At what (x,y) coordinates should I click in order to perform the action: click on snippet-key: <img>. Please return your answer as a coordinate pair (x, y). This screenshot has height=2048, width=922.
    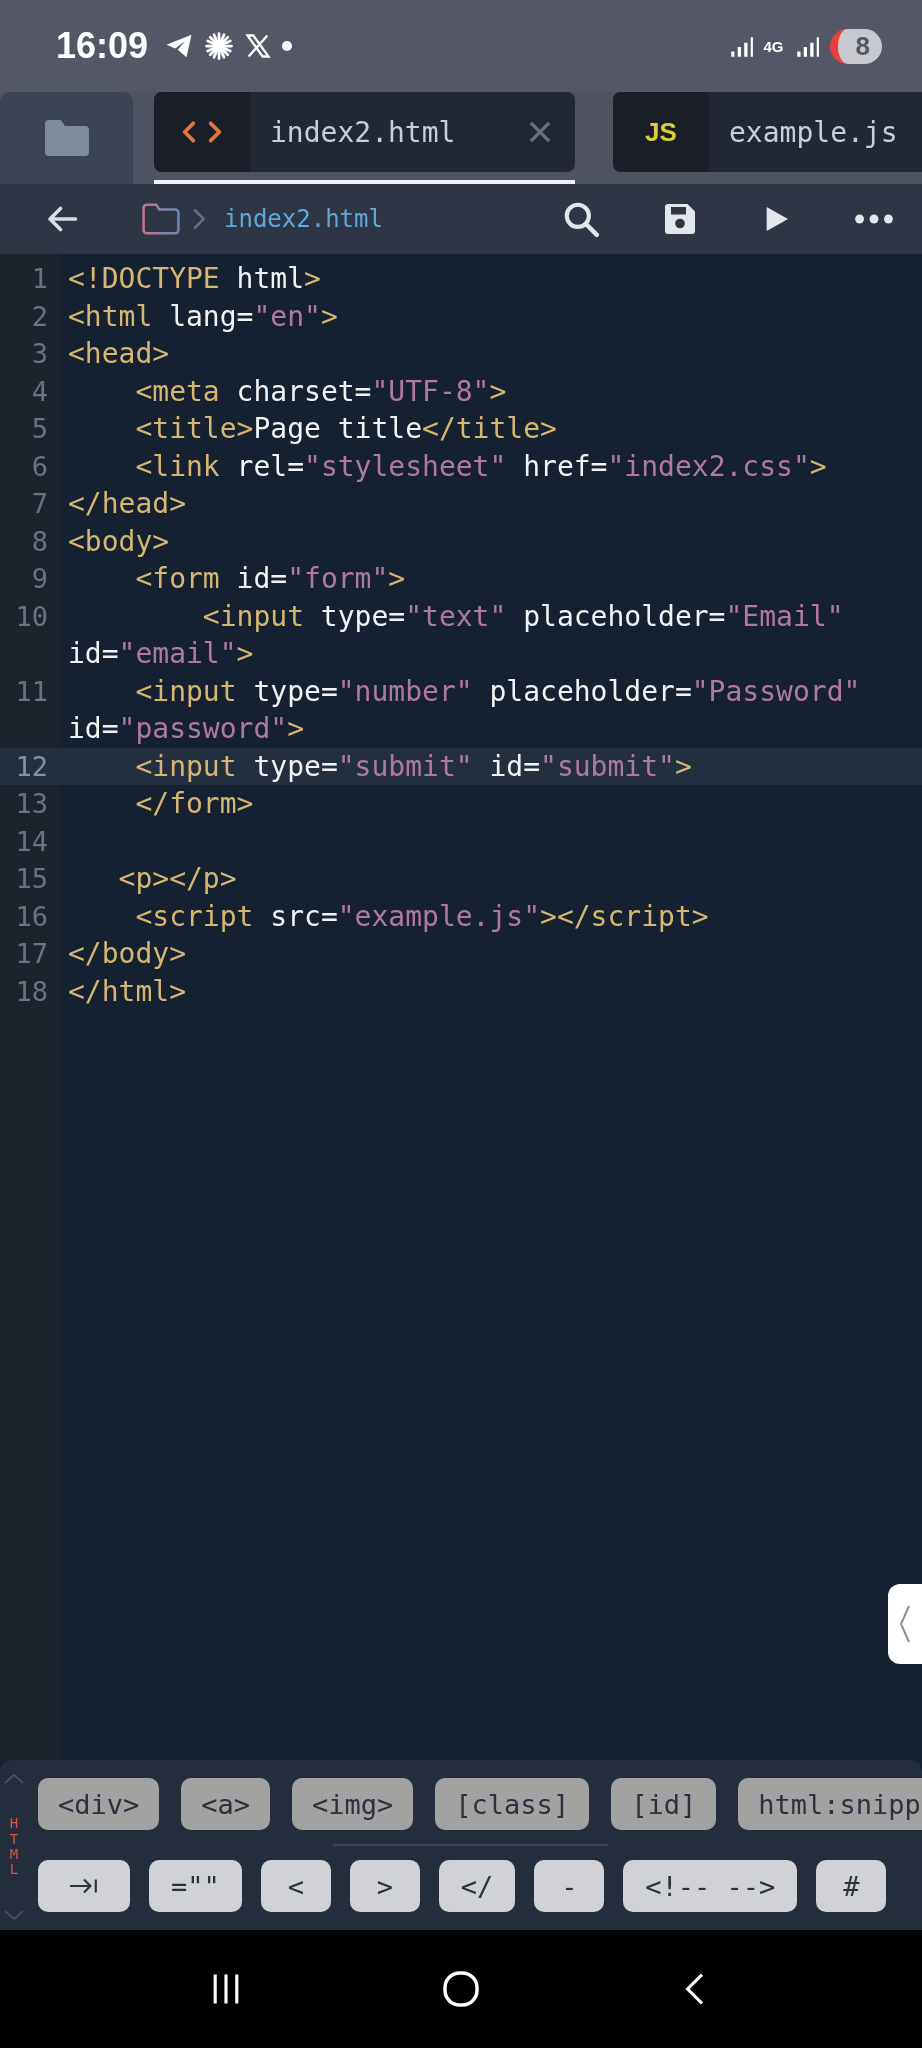
    Looking at the image, I should click on (353, 1804).